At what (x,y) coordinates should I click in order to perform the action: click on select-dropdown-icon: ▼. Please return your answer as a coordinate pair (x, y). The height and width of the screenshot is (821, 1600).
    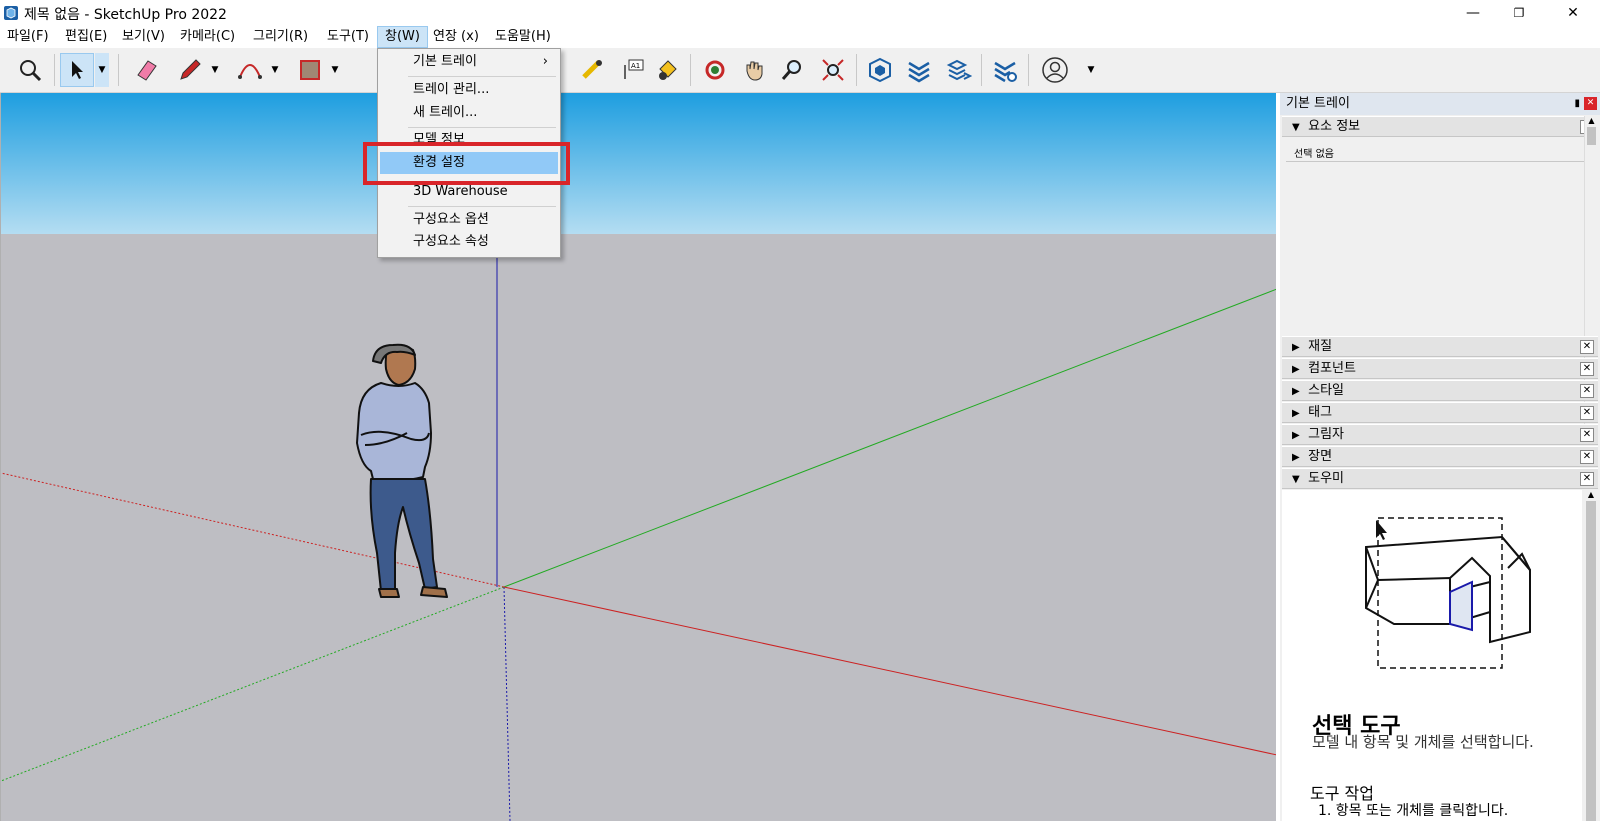
    Looking at the image, I should click on (102, 70).